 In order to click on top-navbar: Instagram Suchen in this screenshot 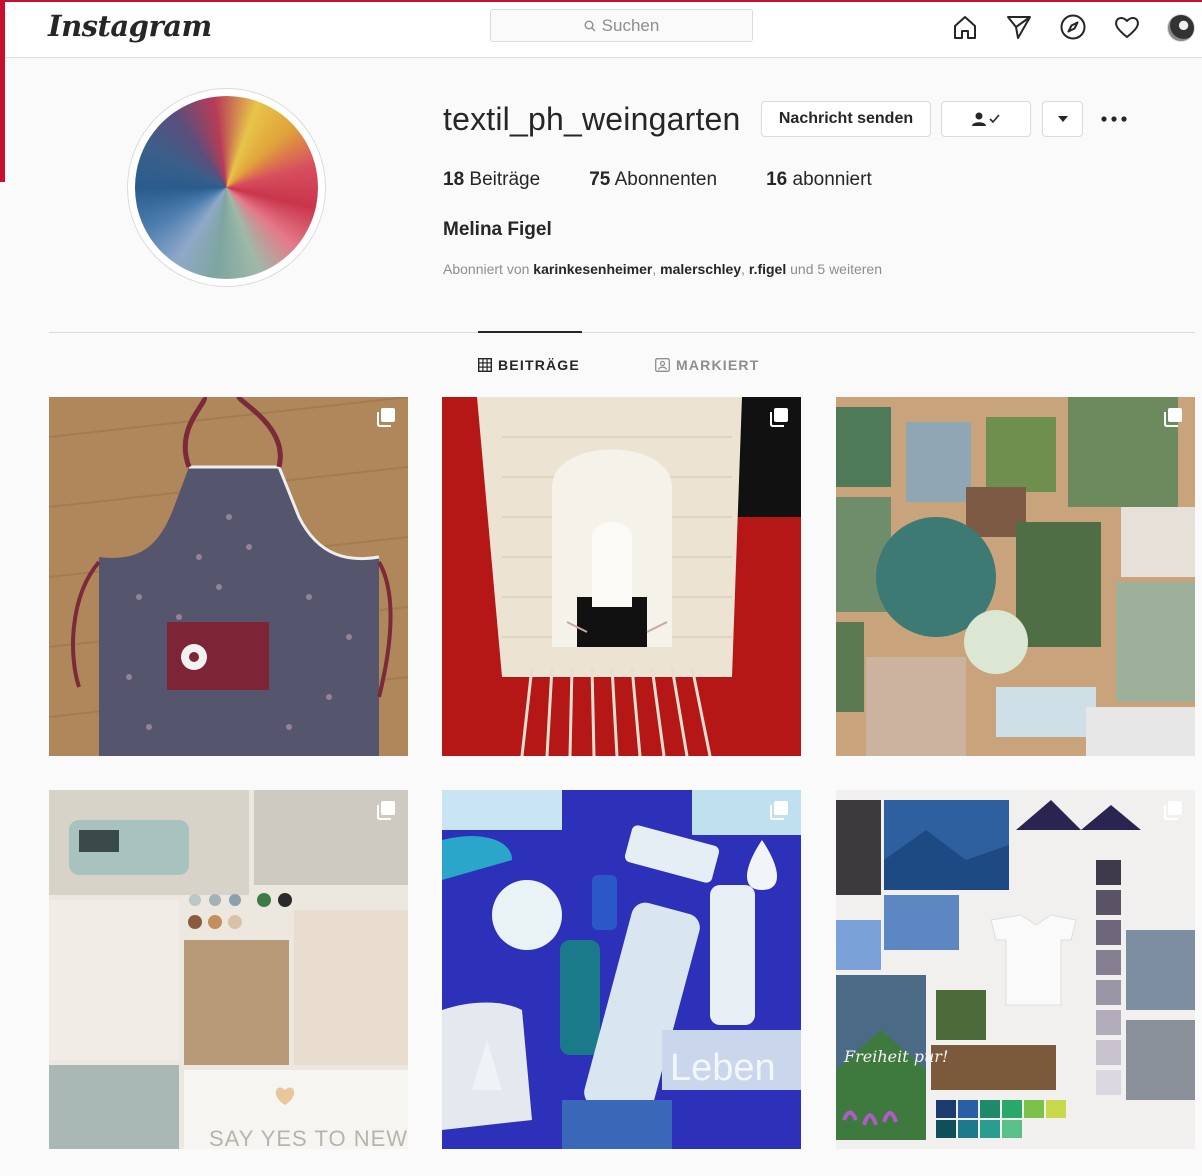, I will do `click(604, 30)`.